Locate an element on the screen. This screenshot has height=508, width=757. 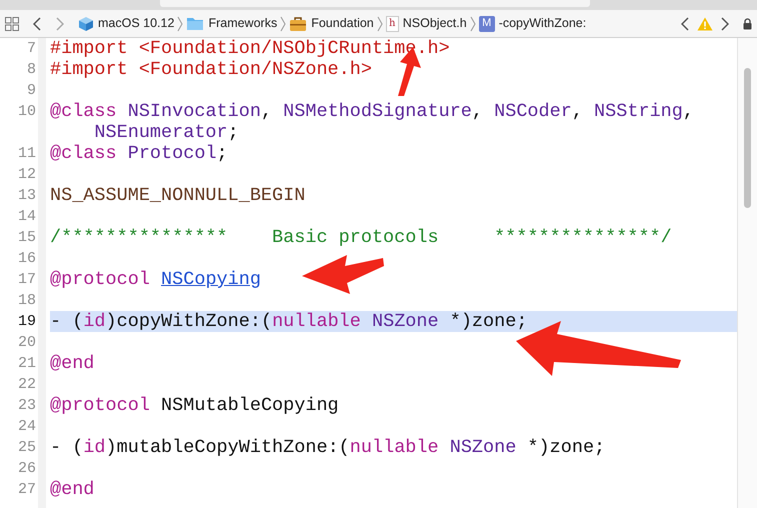
toolbox-icon is located at coordinates (298, 24).